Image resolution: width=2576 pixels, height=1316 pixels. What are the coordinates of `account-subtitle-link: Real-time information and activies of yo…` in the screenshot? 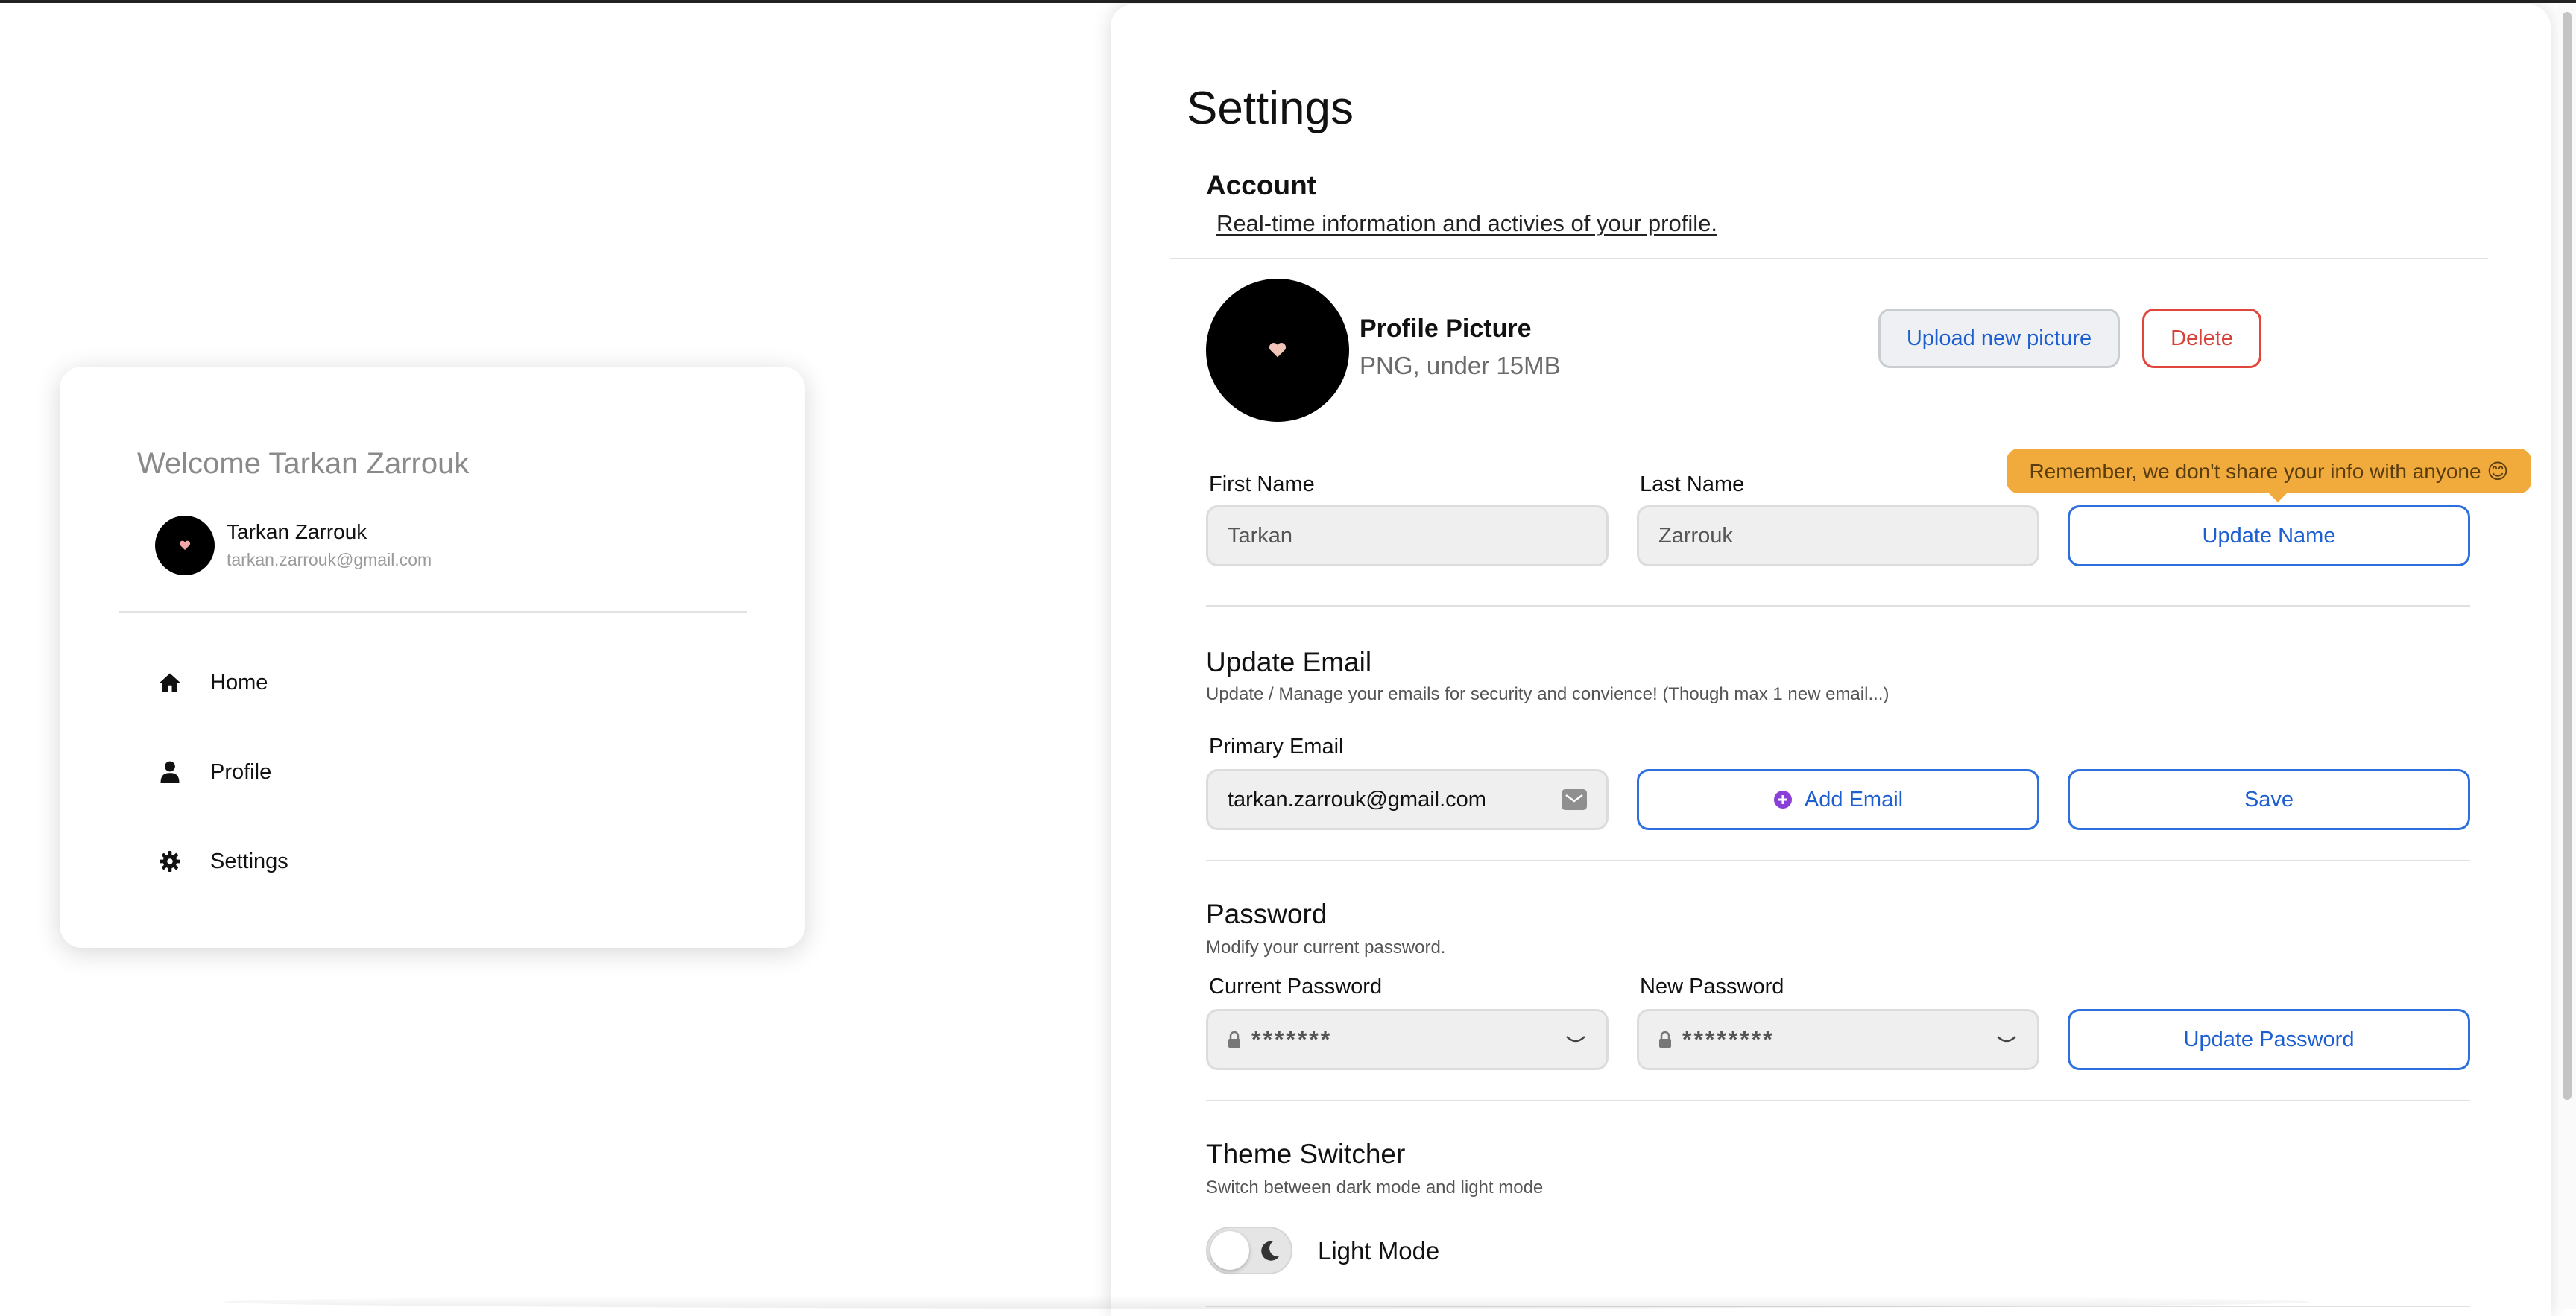 It's located at (1466, 223).